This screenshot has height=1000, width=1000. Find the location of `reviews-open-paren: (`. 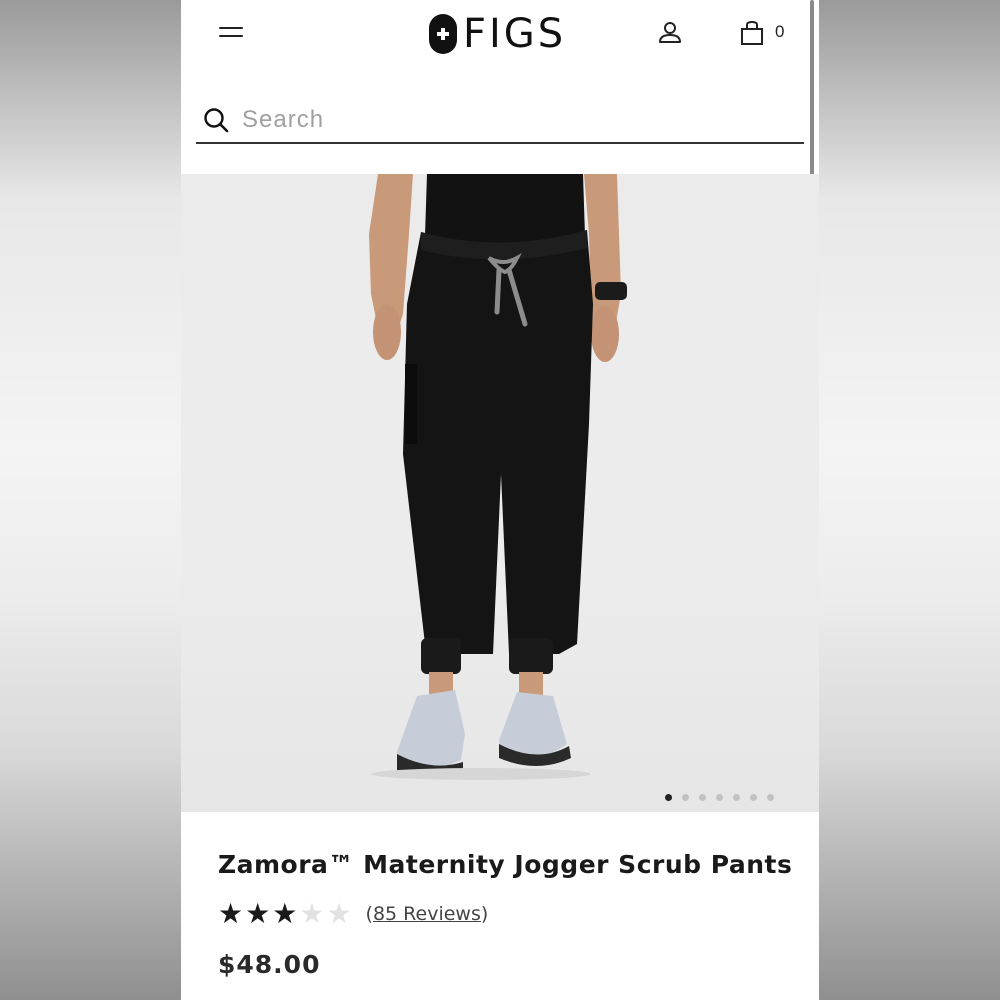

reviews-open-paren: ( is located at coordinates (369, 914).